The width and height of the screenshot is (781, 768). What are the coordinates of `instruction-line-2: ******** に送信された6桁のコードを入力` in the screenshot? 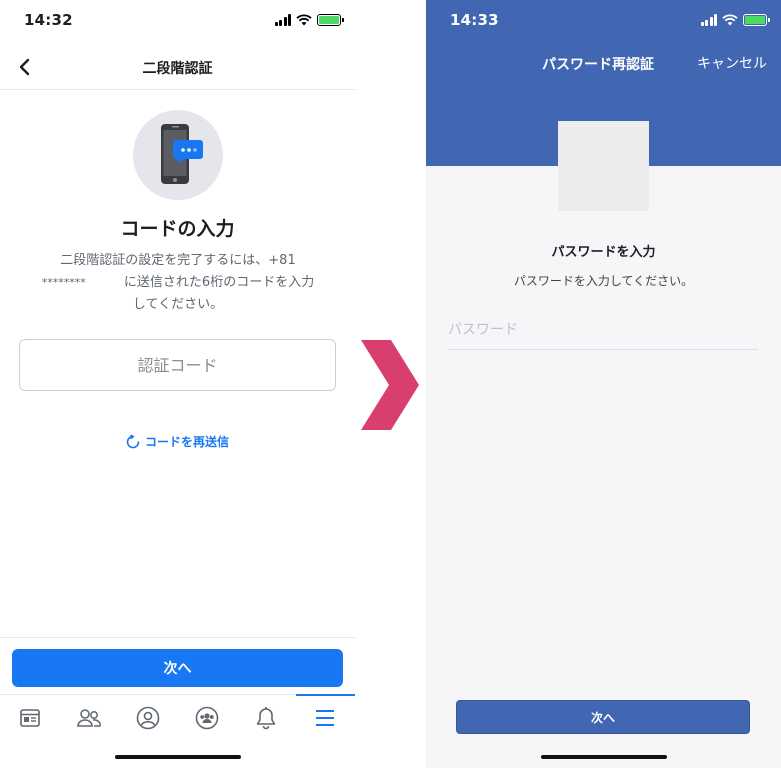 It's located at (178, 283).